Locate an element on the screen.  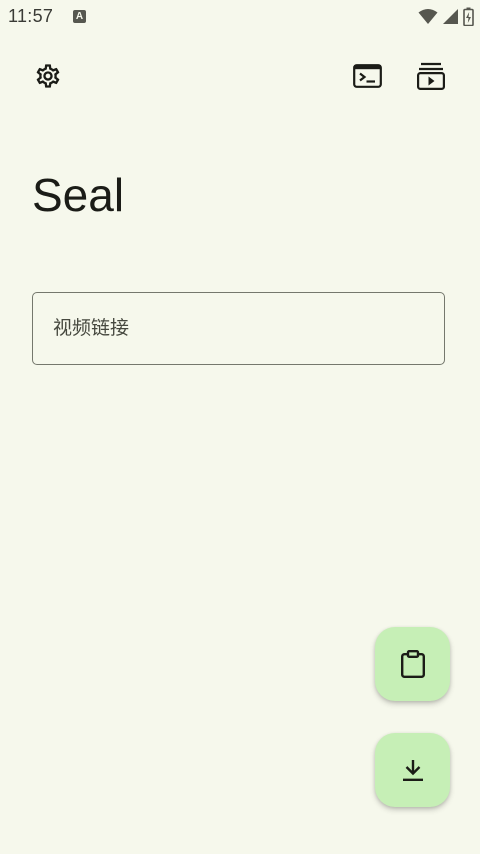
terminal-button is located at coordinates (367, 76).